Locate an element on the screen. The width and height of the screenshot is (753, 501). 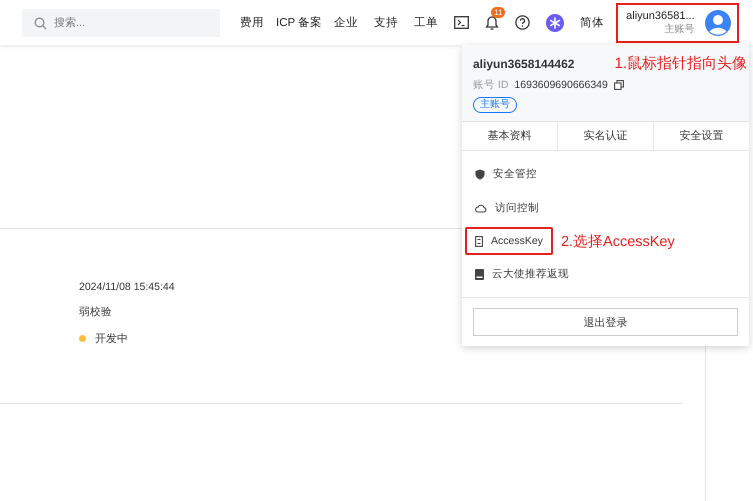
shield-icon is located at coordinates (480, 174).